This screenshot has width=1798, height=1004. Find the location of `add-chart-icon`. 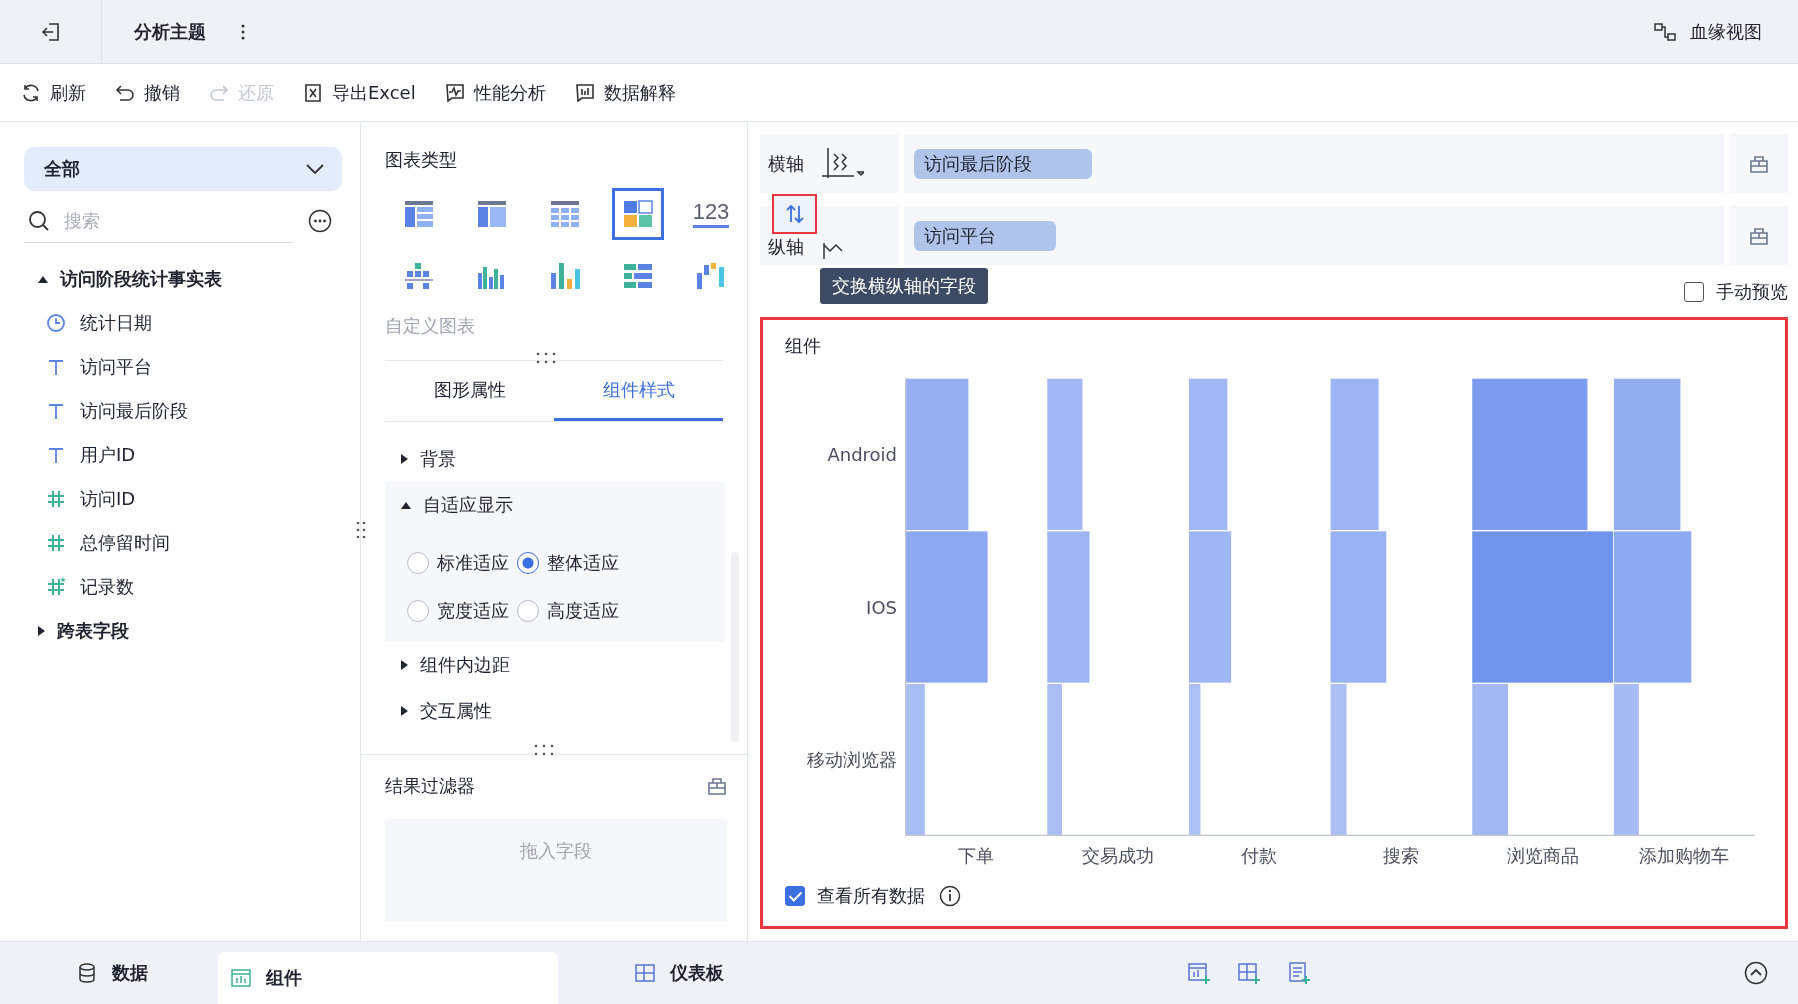

add-chart-icon is located at coordinates (1199, 973).